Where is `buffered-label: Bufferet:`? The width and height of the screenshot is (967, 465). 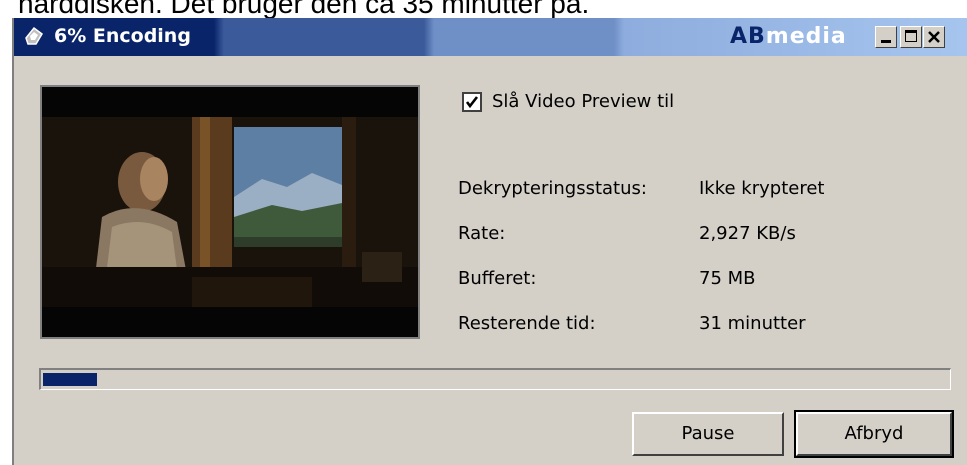 buffered-label: Bufferet: is located at coordinates (497, 278).